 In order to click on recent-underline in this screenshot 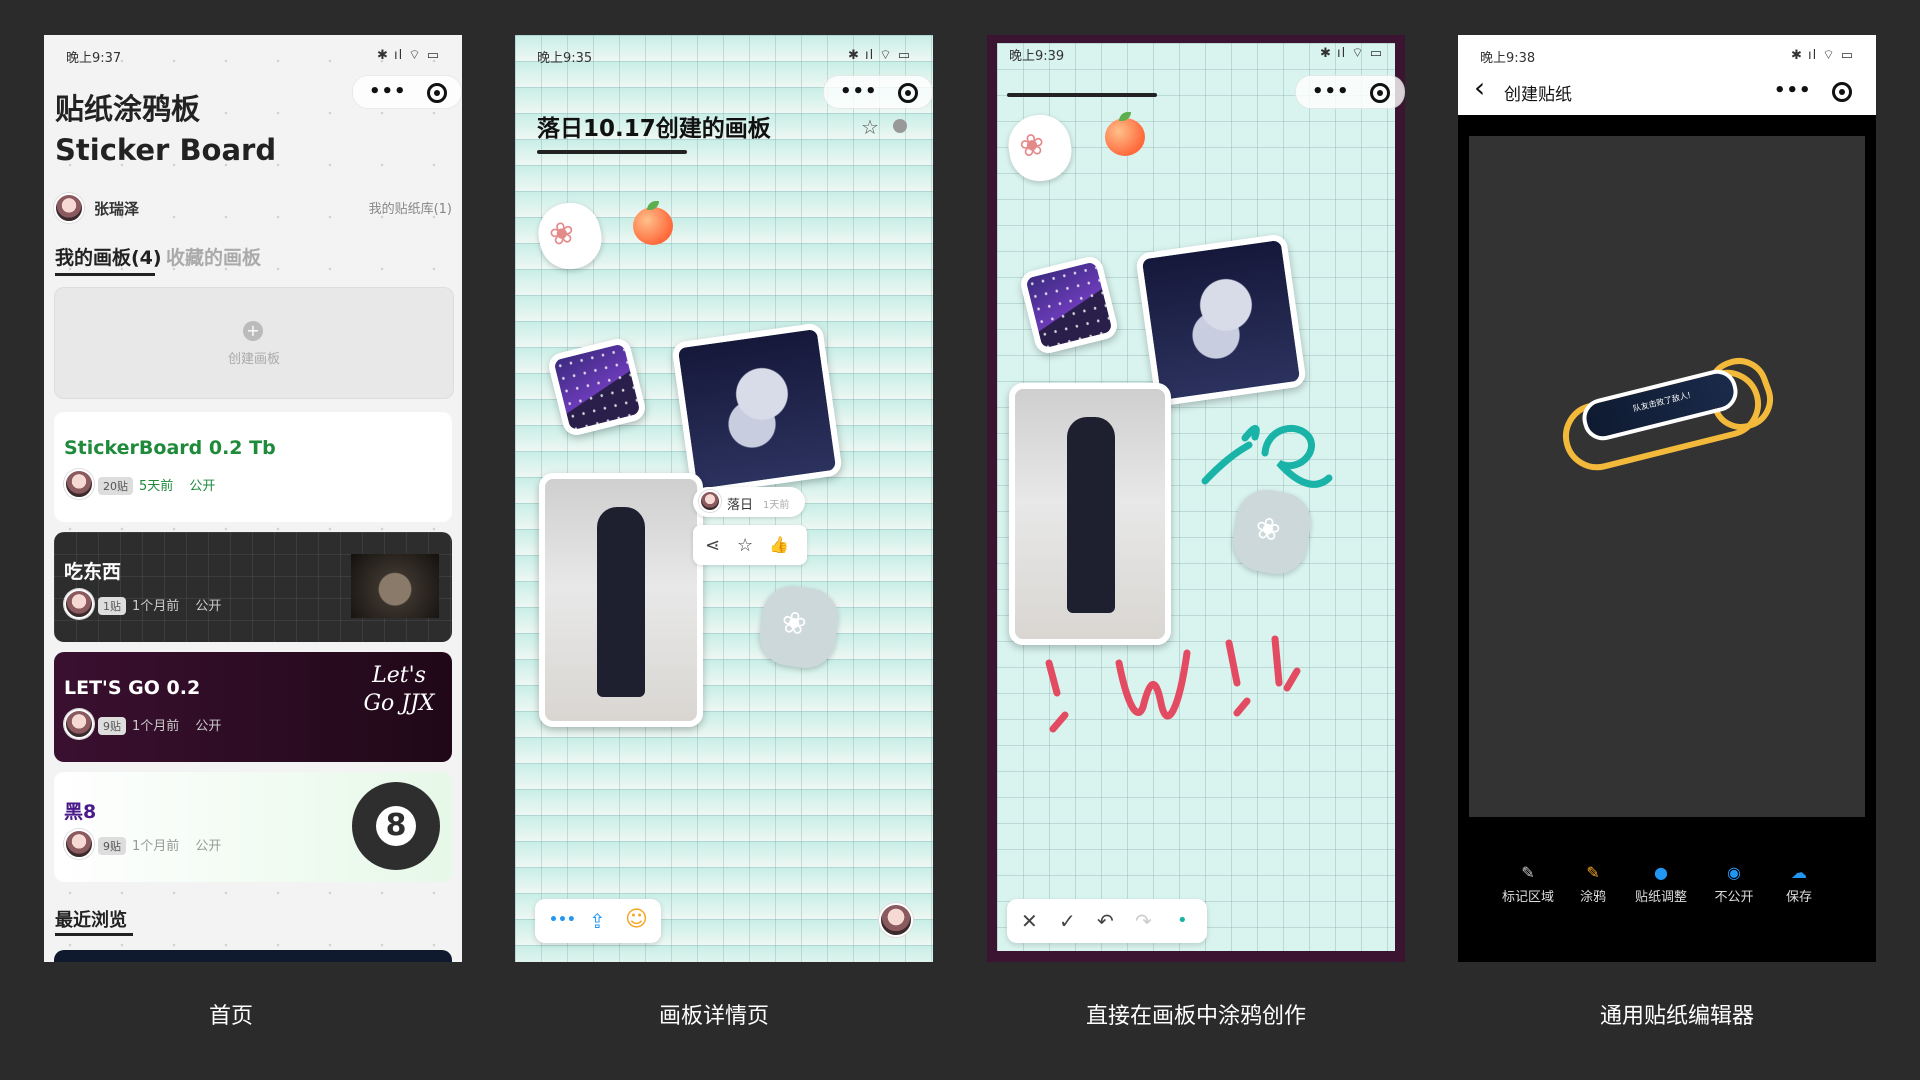, I will do `click(94, 934)`.